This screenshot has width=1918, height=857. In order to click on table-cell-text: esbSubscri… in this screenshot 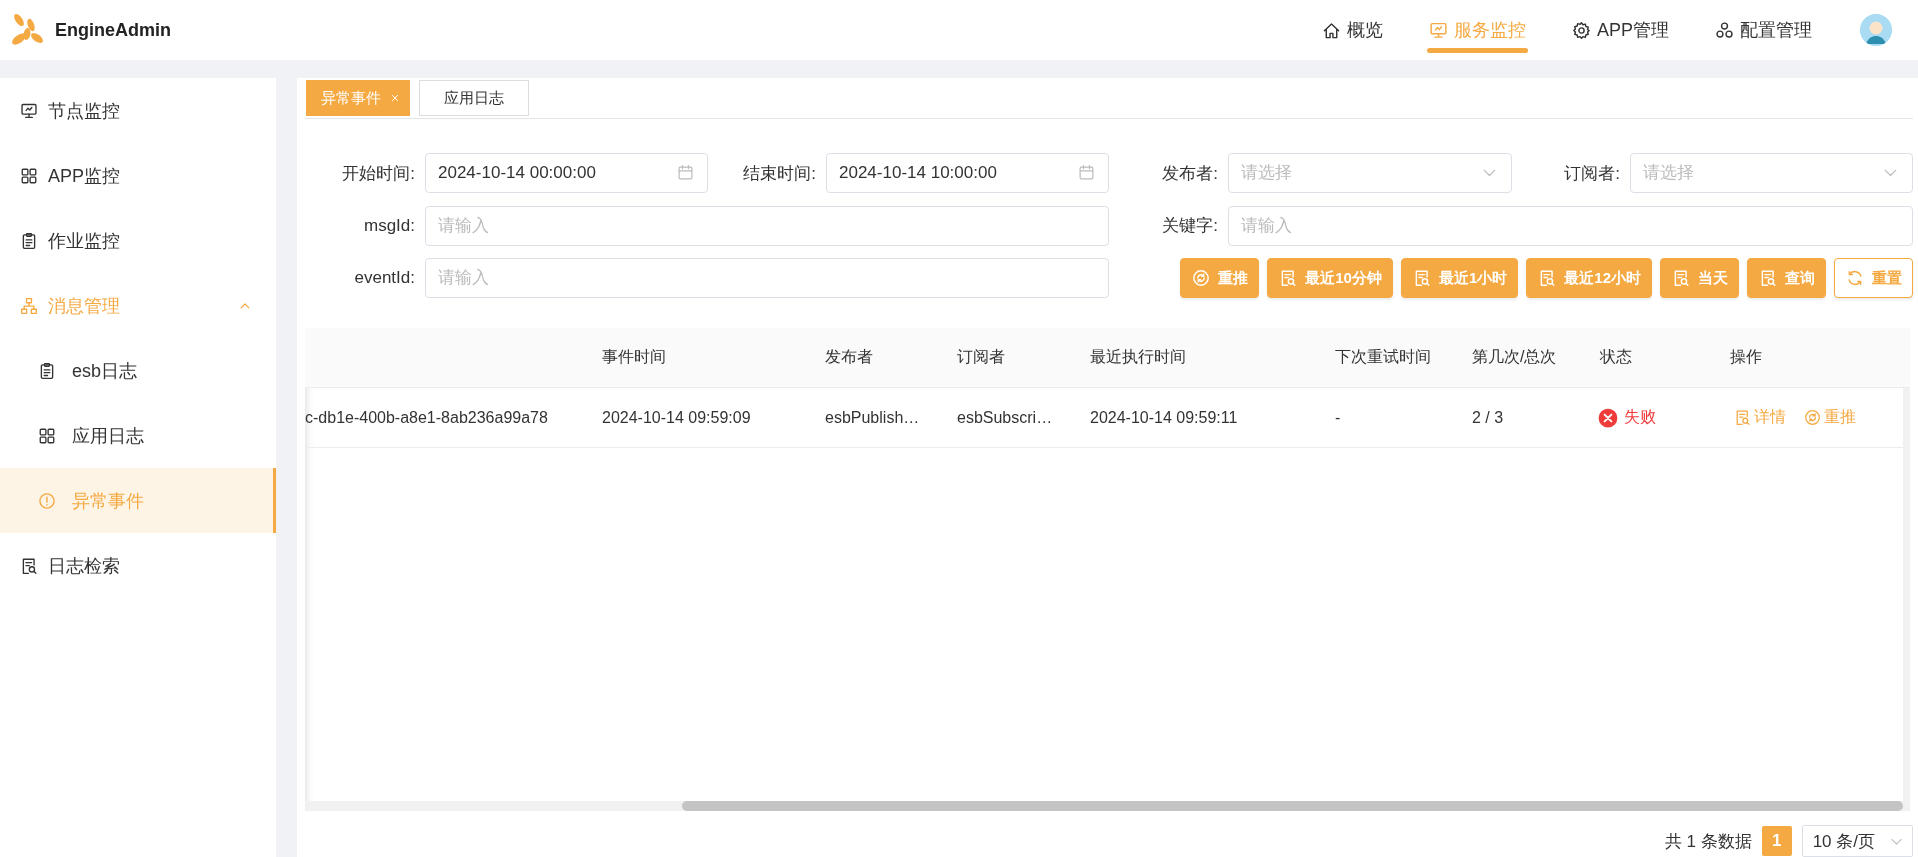, I will do `click(1005, 417)`.